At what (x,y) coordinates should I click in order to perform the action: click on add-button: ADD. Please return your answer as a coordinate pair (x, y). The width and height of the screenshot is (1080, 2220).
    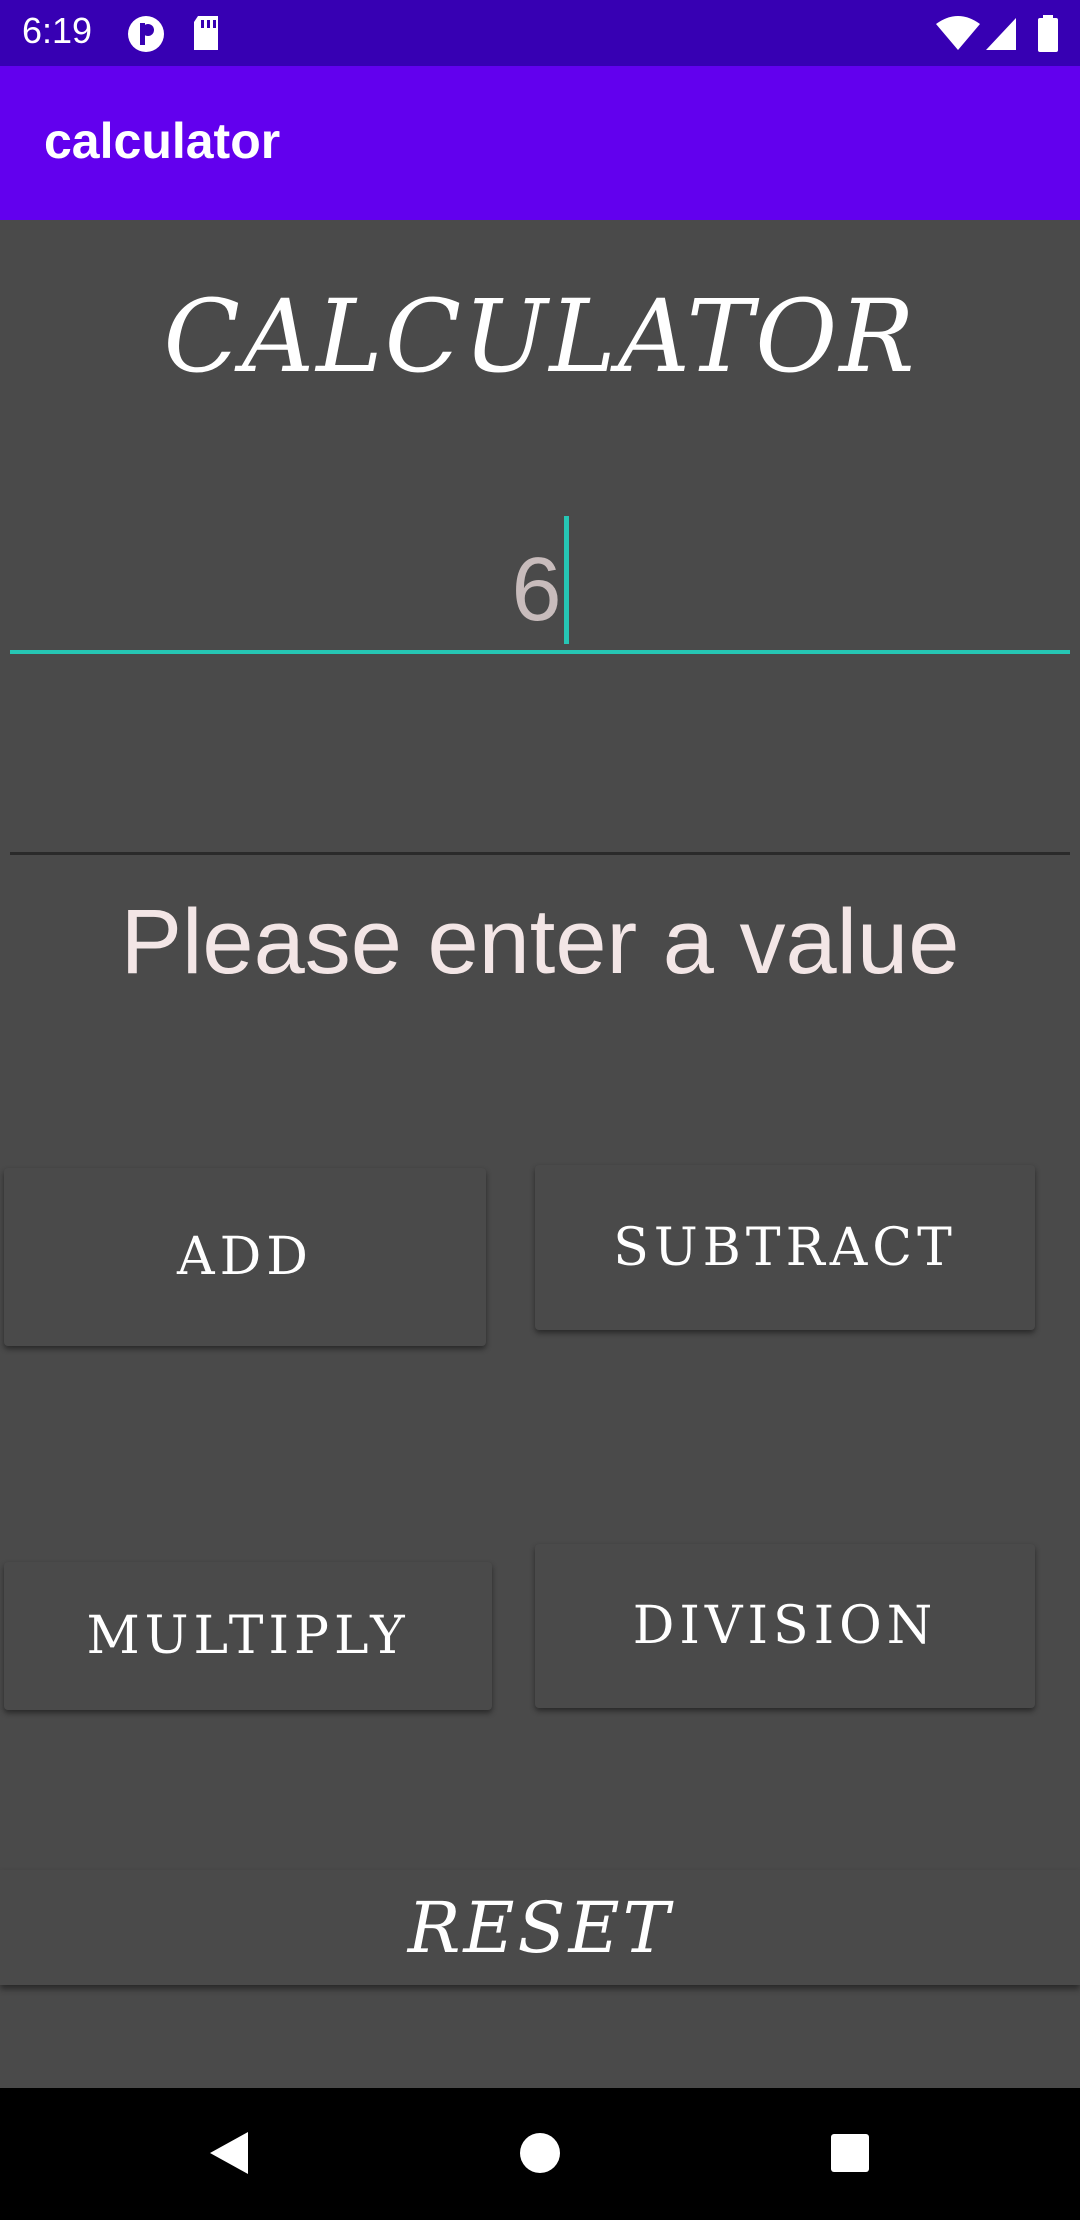
    Looking at the image, I should click on (245, 1257).